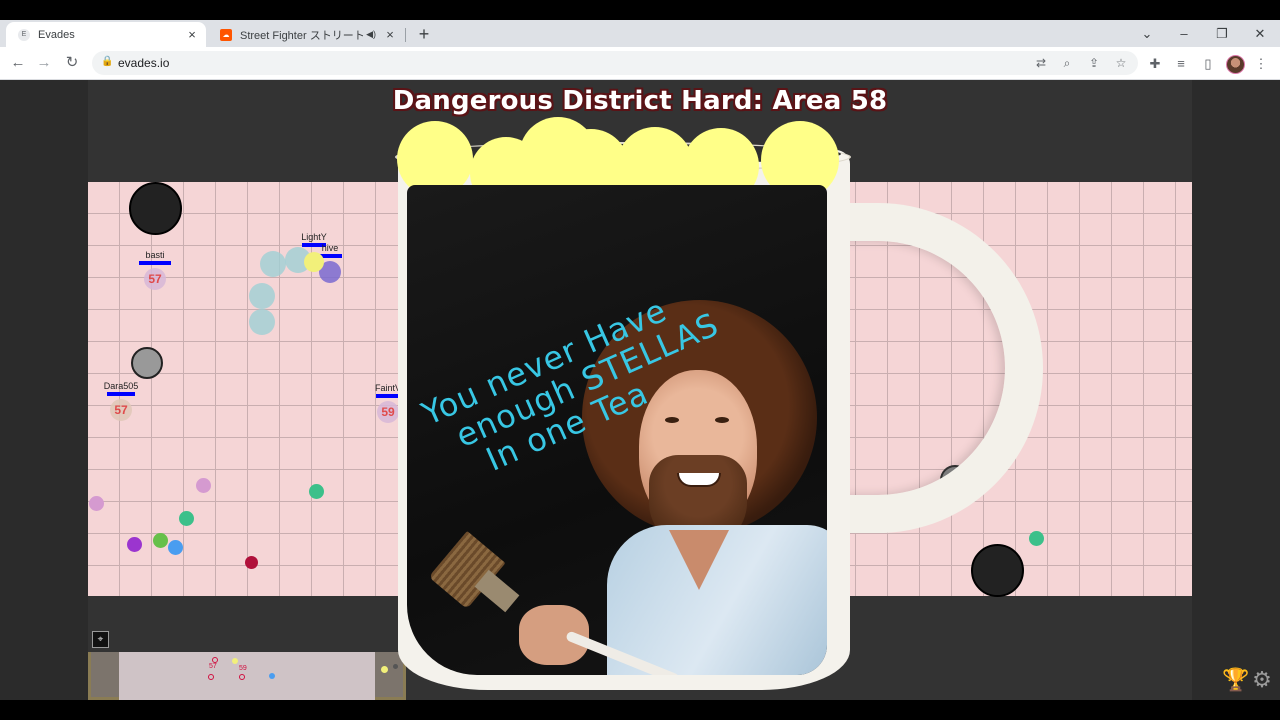 The width and height of the screenshot is (1280, 720). I want to click on evades-favicon-icon: E, so click(24, 34).